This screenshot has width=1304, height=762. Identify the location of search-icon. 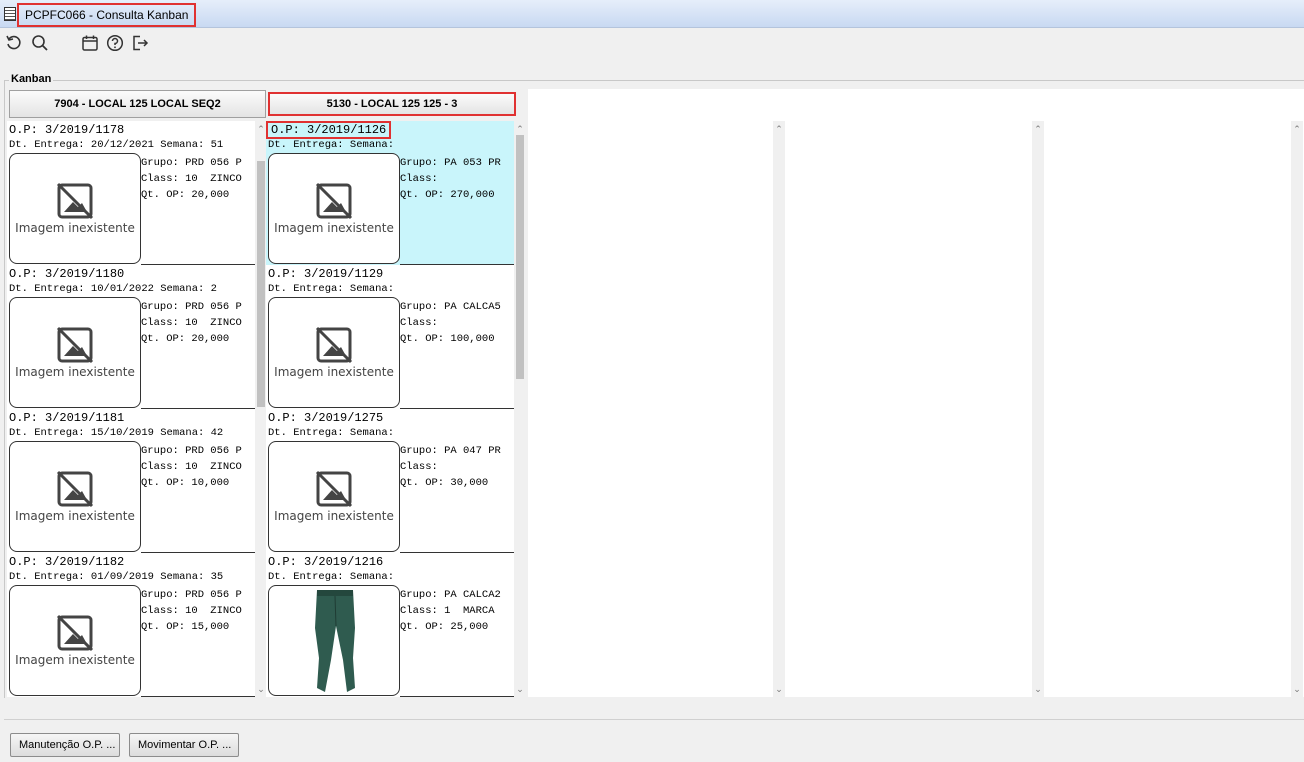
(40, 43).